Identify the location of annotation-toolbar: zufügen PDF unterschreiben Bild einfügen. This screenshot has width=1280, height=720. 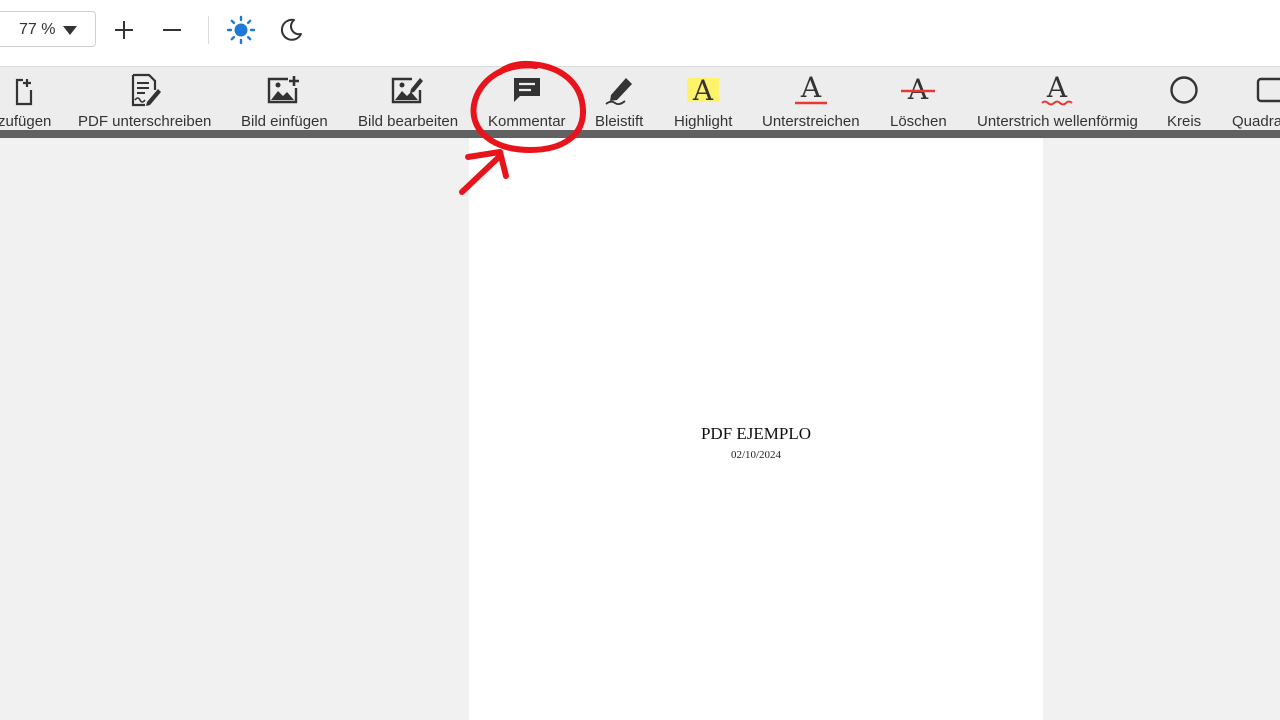
(640, 98).